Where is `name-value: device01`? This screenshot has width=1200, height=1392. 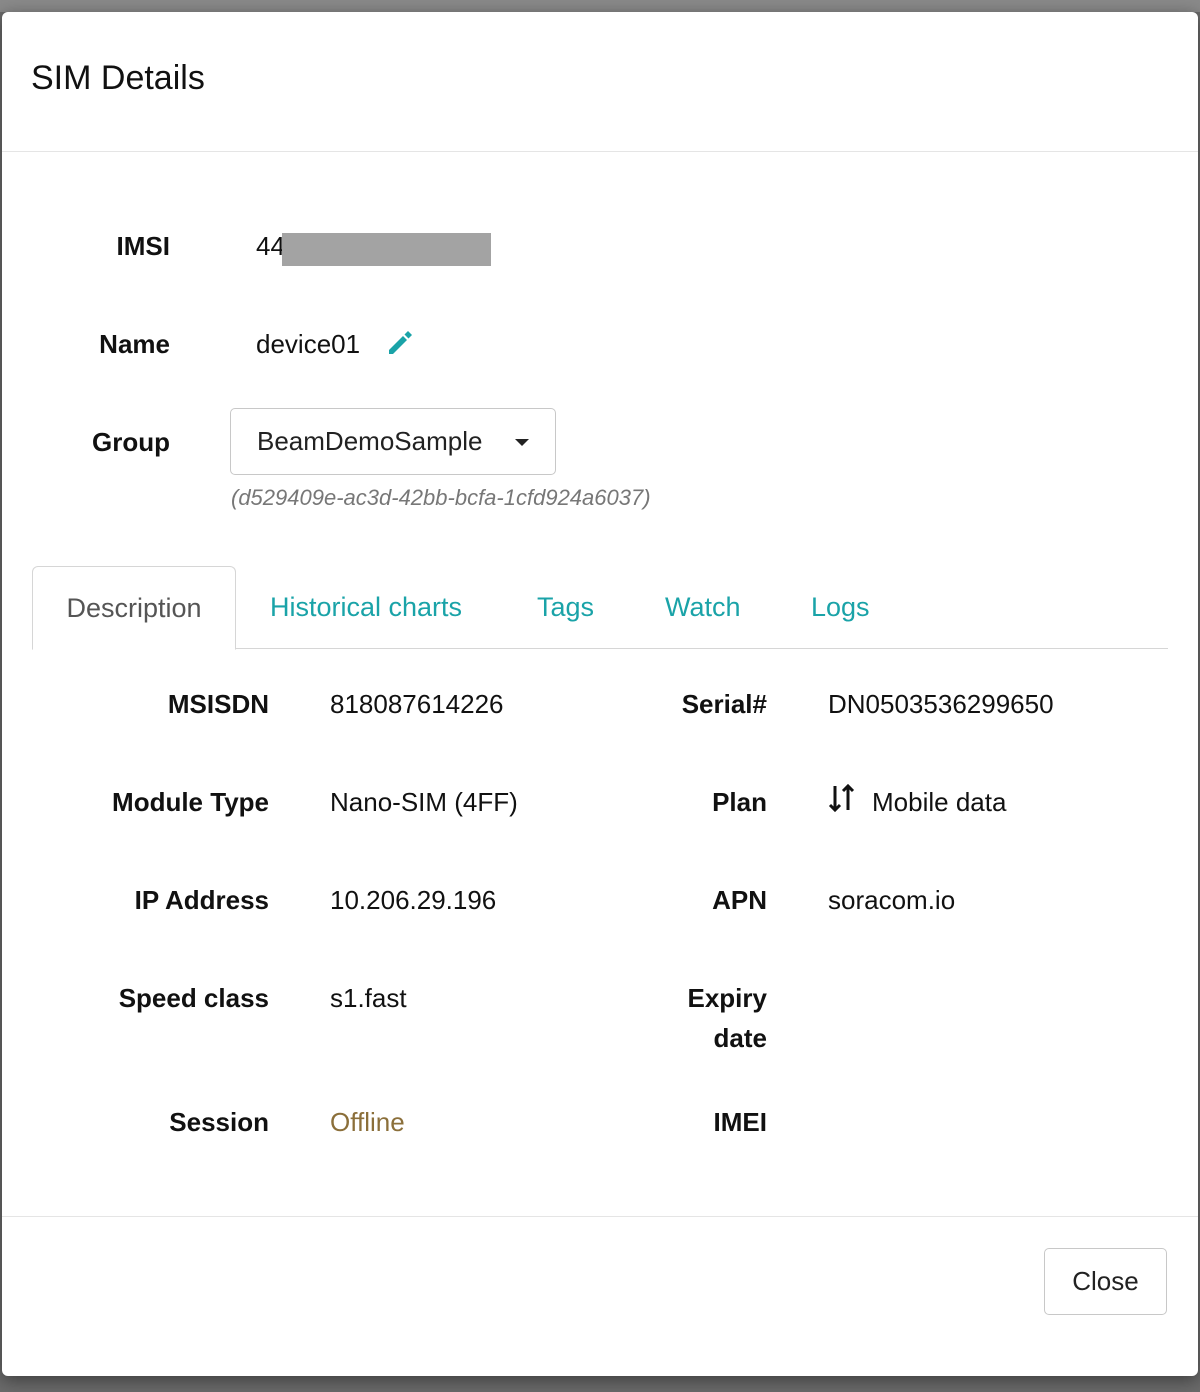 name-value: device01 is located at coordinates (308, 344).